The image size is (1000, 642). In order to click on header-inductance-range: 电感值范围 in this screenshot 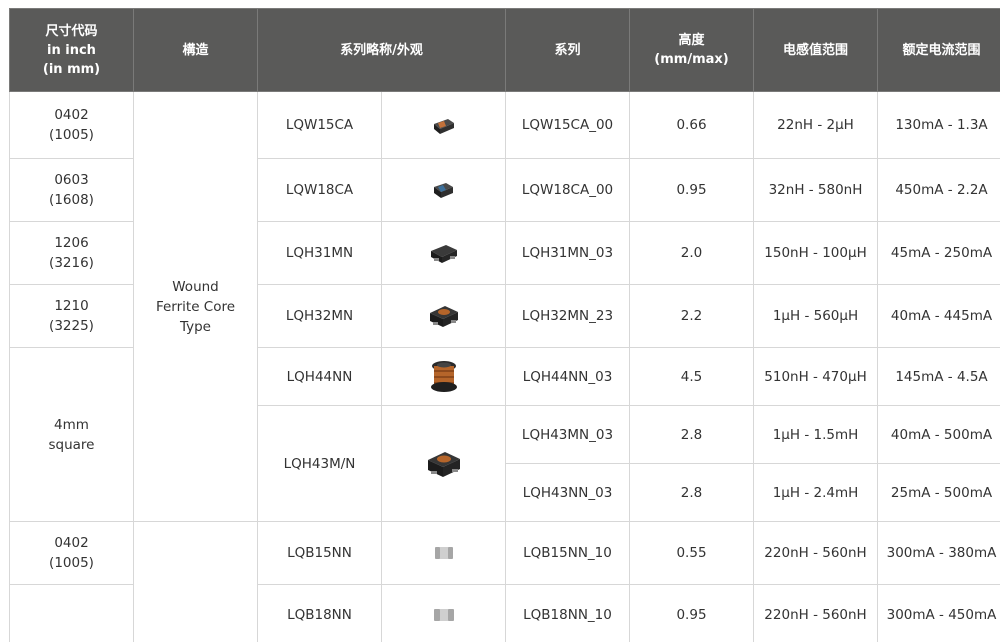, I will do `click(815, 50)`.